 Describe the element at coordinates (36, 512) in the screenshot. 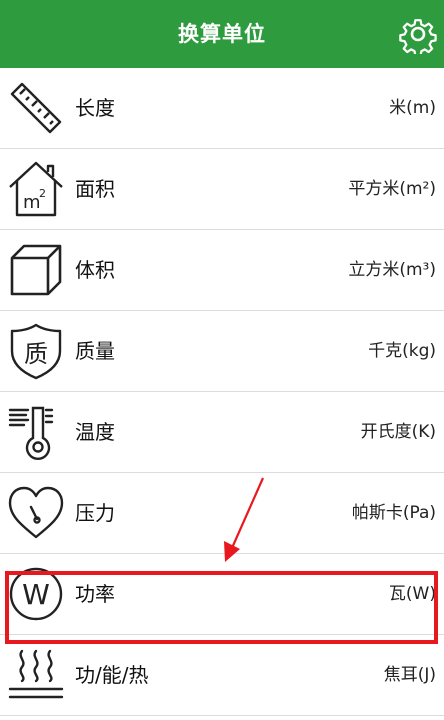

I see `heart-gauge-icon` at that location.